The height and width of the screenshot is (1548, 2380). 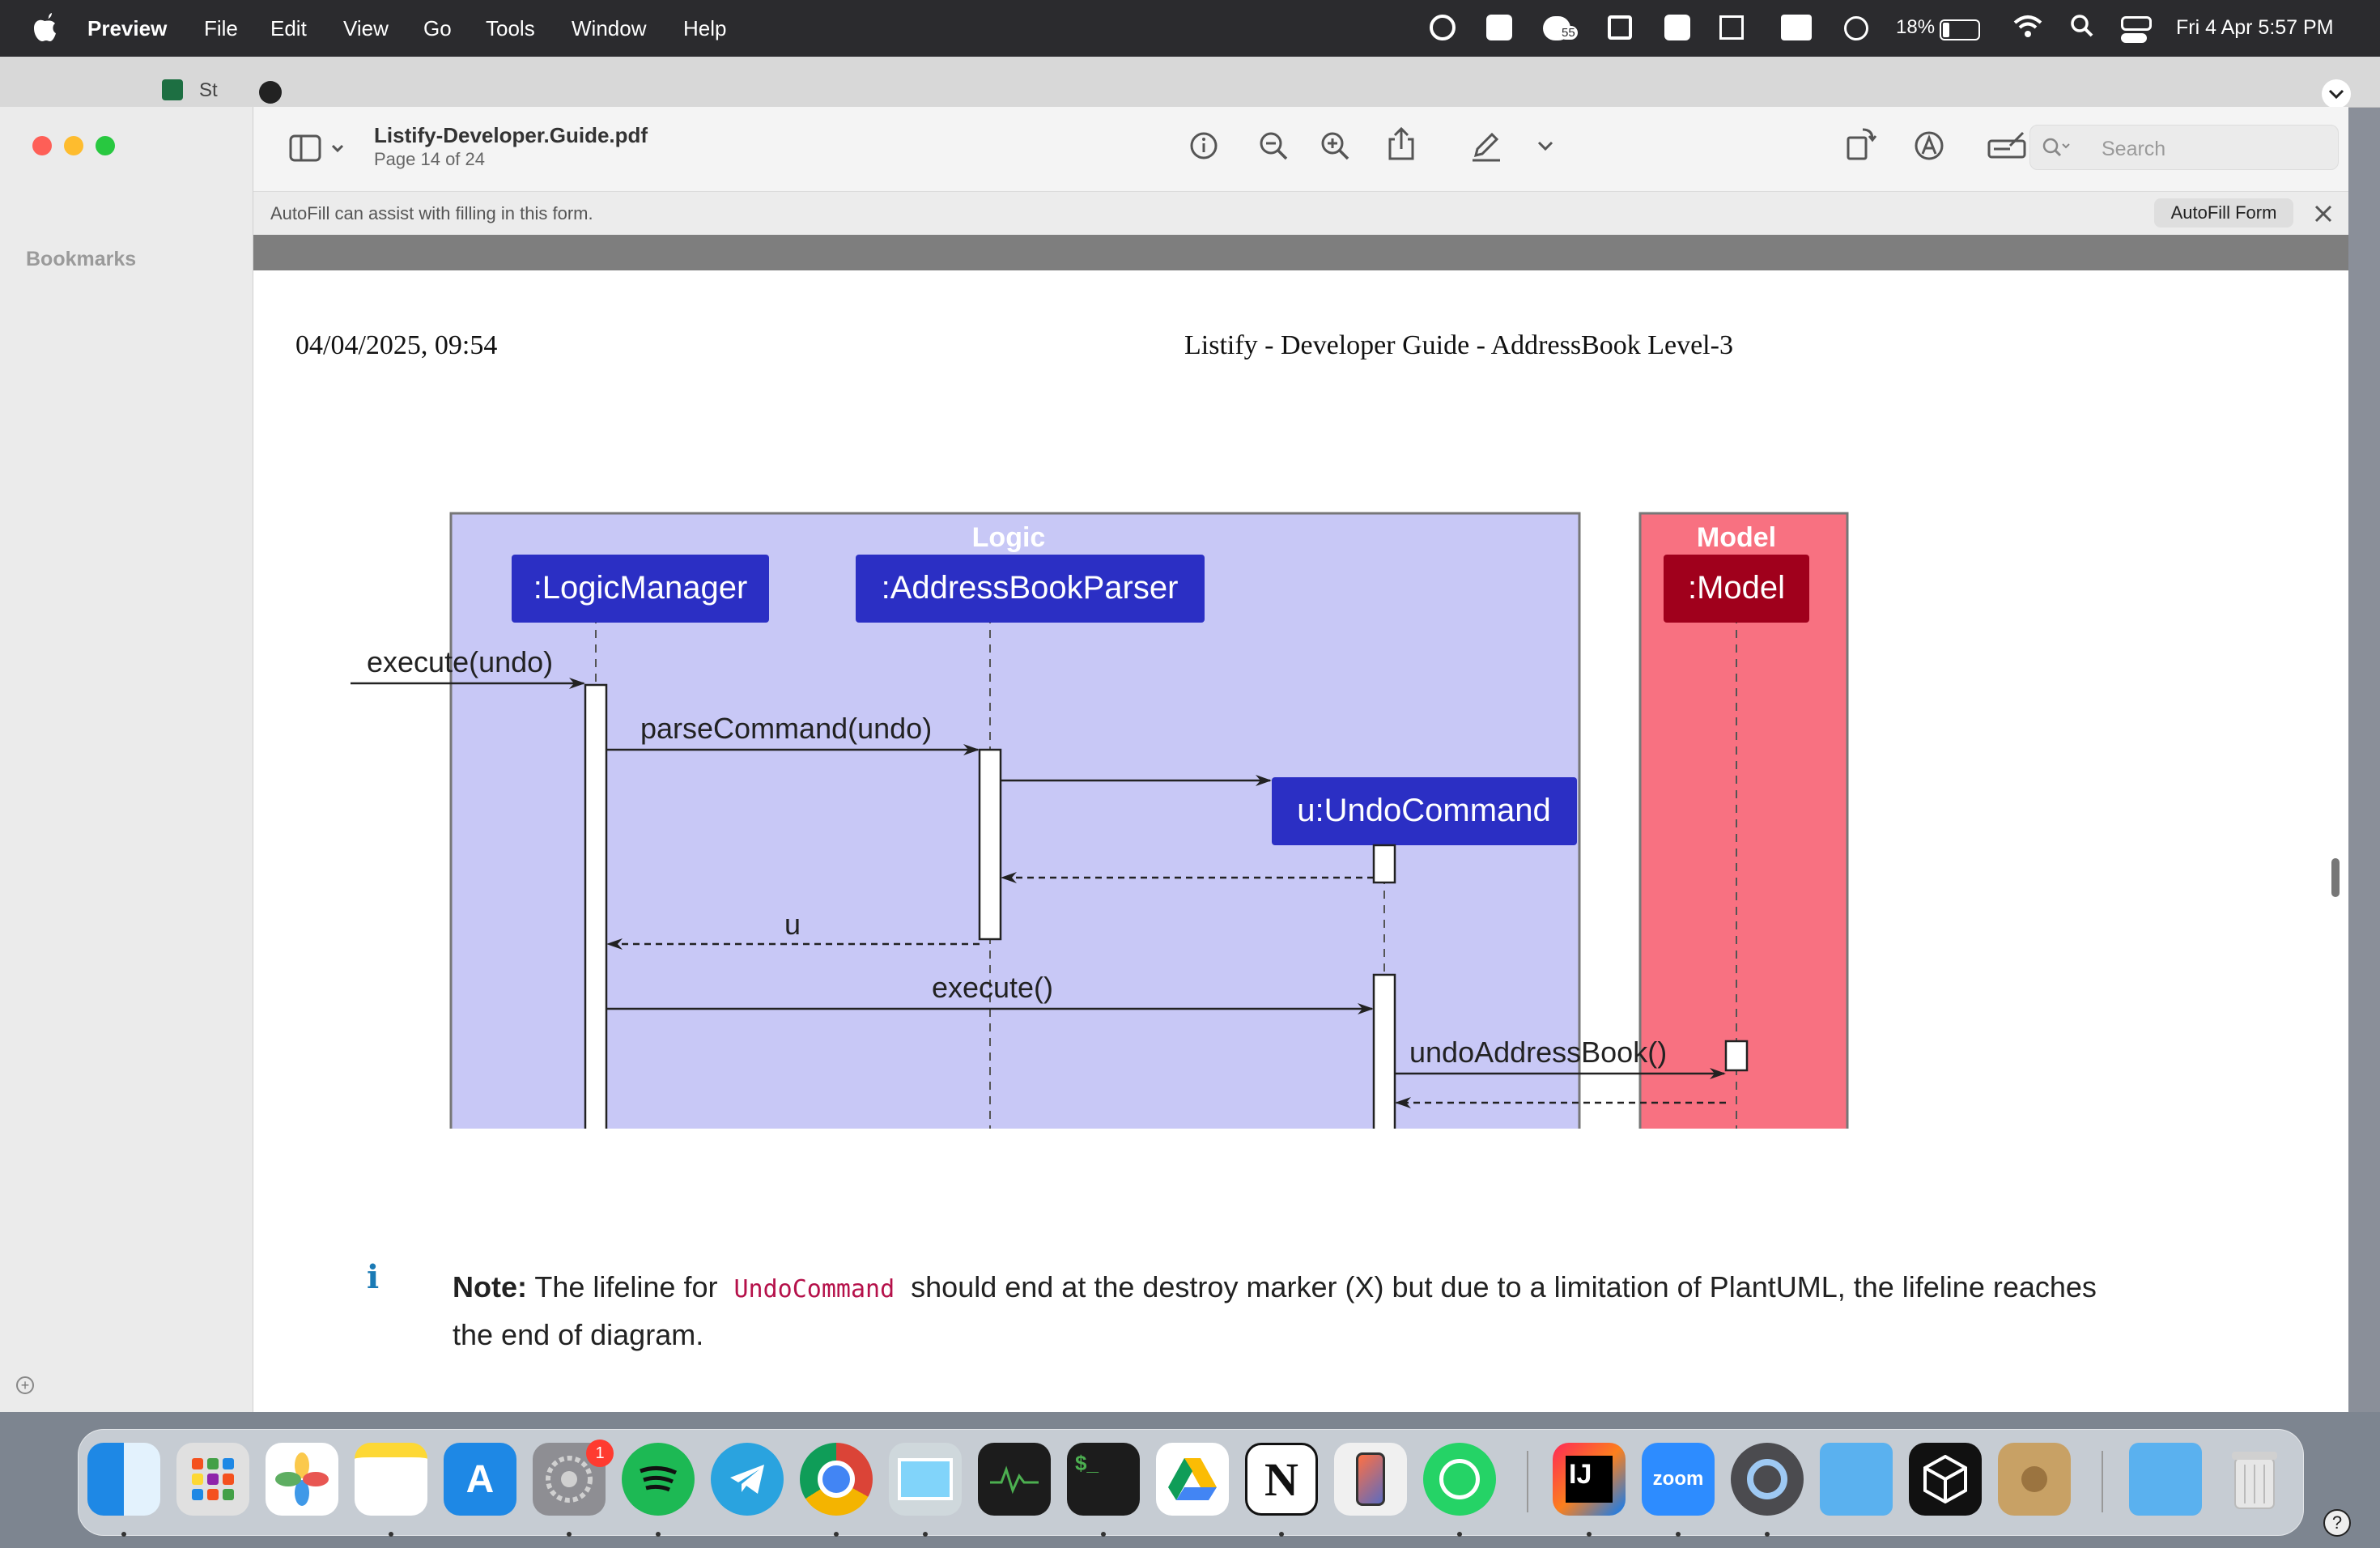 What do you see at coordinates (42, 145) in the screenshot?
I see `close-window-button` at bounding box center [42, 145].